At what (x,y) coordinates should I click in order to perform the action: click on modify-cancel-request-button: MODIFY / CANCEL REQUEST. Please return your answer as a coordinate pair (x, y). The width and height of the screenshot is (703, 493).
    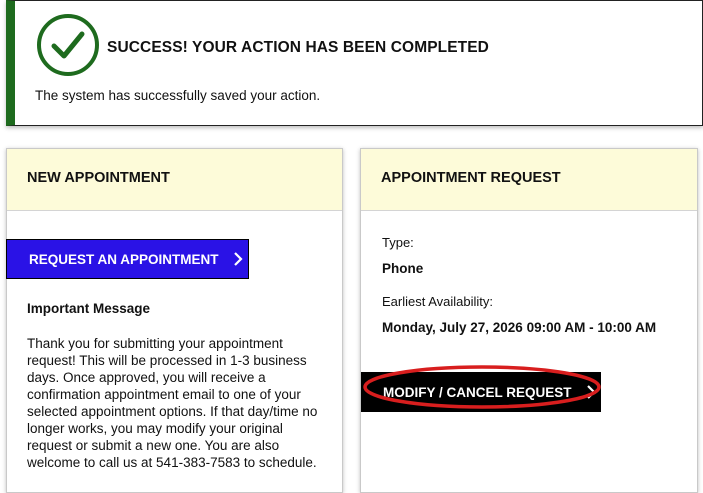
    Looking at the image, I should click on (481, 392).